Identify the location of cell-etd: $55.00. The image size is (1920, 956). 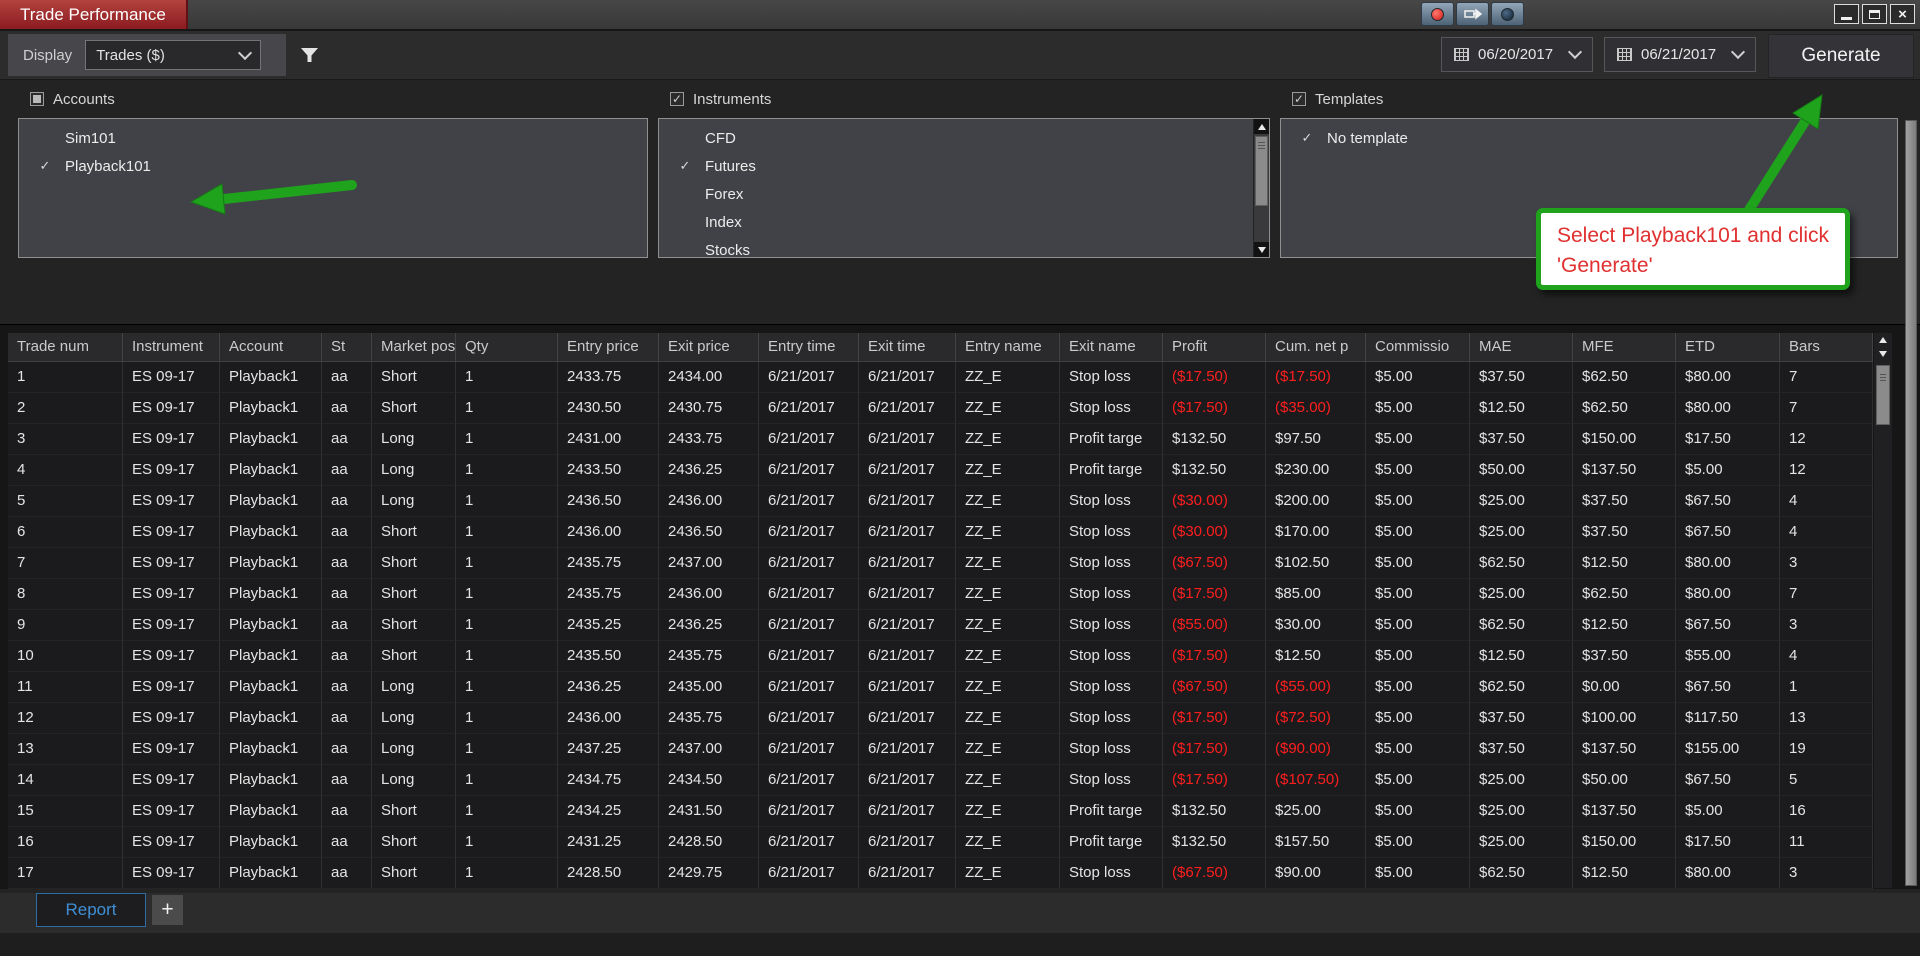
(1728, 656).